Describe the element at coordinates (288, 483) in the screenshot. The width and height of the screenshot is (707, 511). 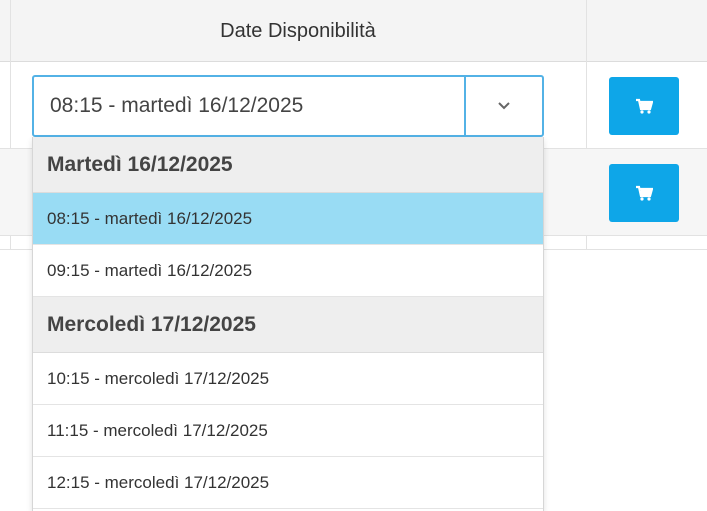
I see `dropdown-option: 12:15 - mercoledì 17/12/2025` at that location.